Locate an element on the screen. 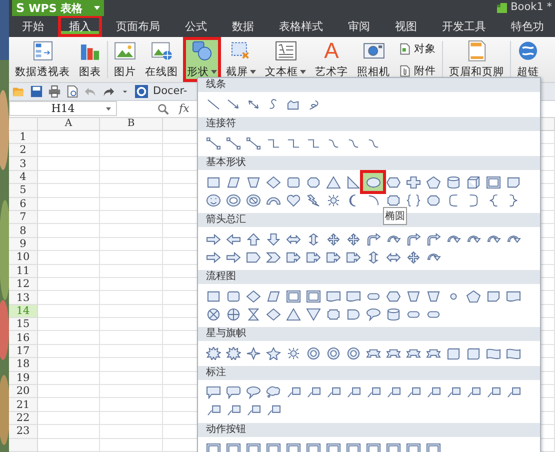  ribbon-tab: 表格样式 is located at coordinates (301, 26).